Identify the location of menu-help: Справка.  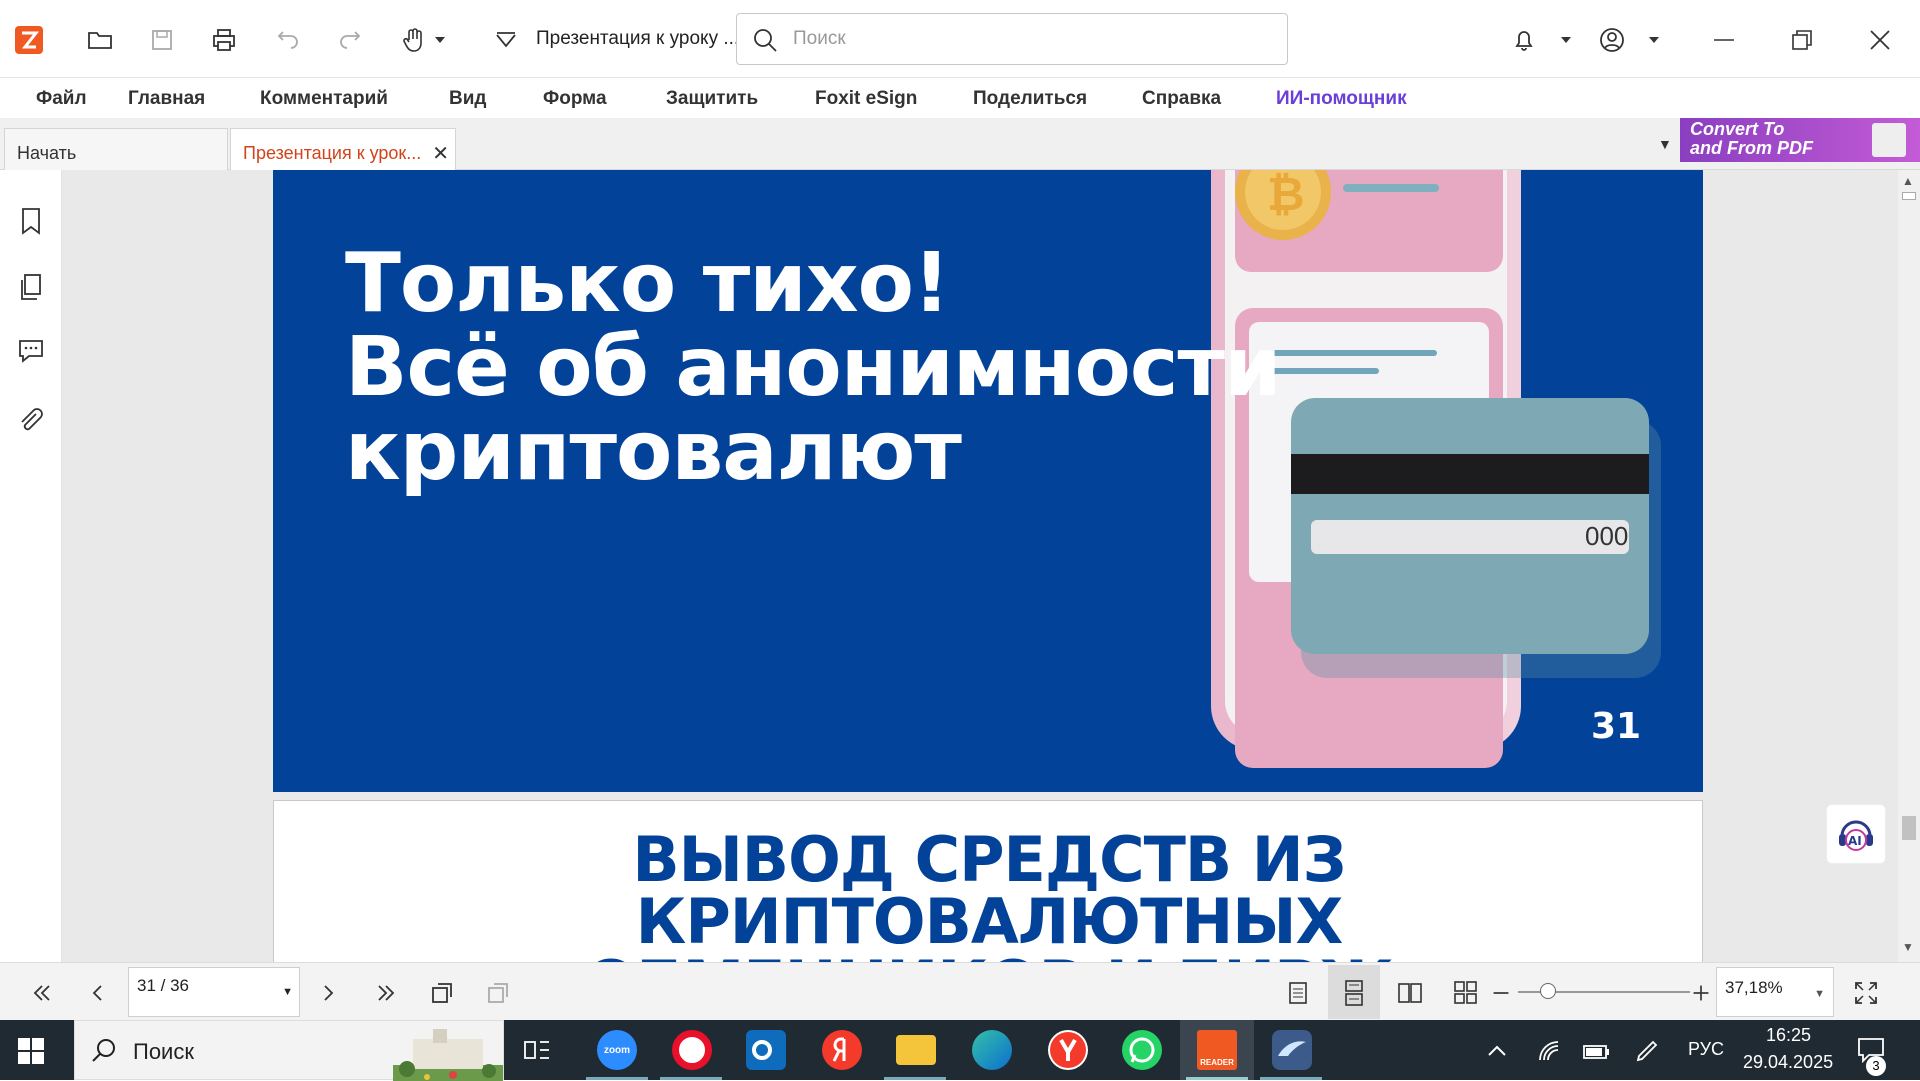
(1181, 99).